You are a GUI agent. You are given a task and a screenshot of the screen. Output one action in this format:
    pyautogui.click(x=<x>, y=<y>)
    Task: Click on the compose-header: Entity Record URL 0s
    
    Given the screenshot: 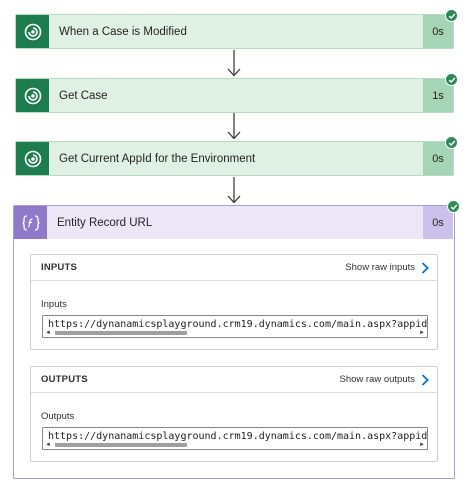 What is the action you would take?
    pyautogui.click(x=233, y=222)
    